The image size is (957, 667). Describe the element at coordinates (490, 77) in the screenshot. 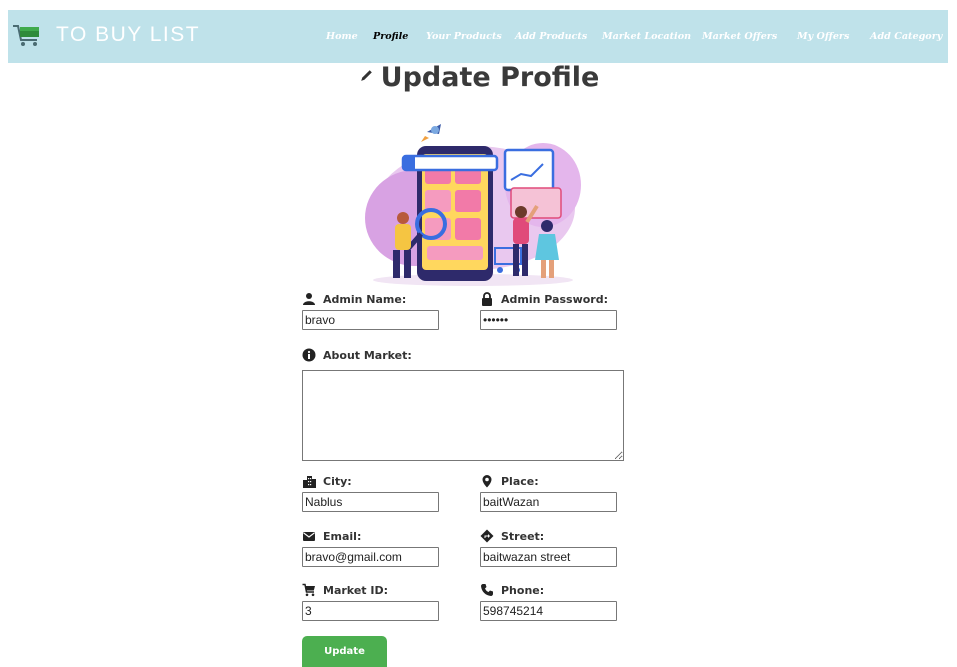

I see `page-title-text: Update Profile` at that location.